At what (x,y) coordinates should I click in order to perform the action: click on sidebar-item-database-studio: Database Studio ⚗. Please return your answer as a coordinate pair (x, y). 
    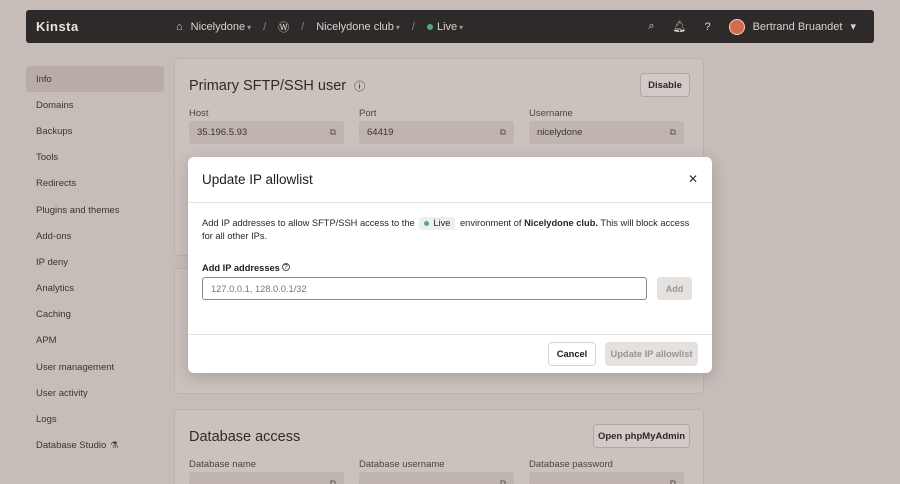
    Looking at the image, I should click on (95, 446).